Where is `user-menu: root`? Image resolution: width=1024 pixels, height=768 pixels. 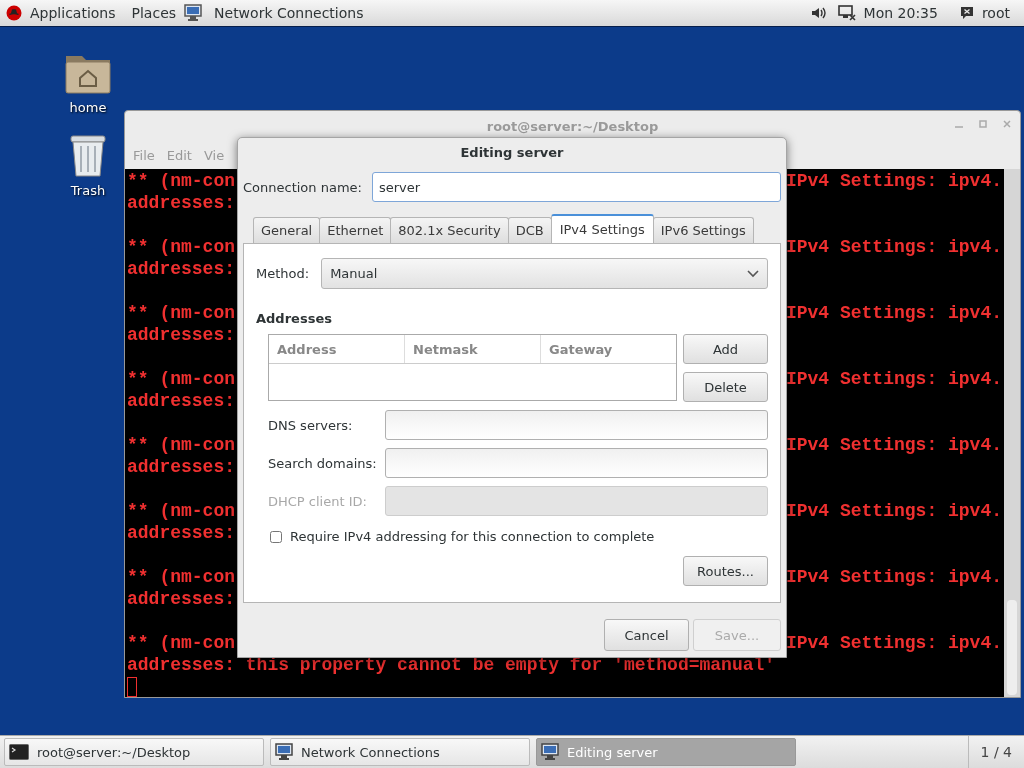 user-menu: root is located at coordinates (995, 13).